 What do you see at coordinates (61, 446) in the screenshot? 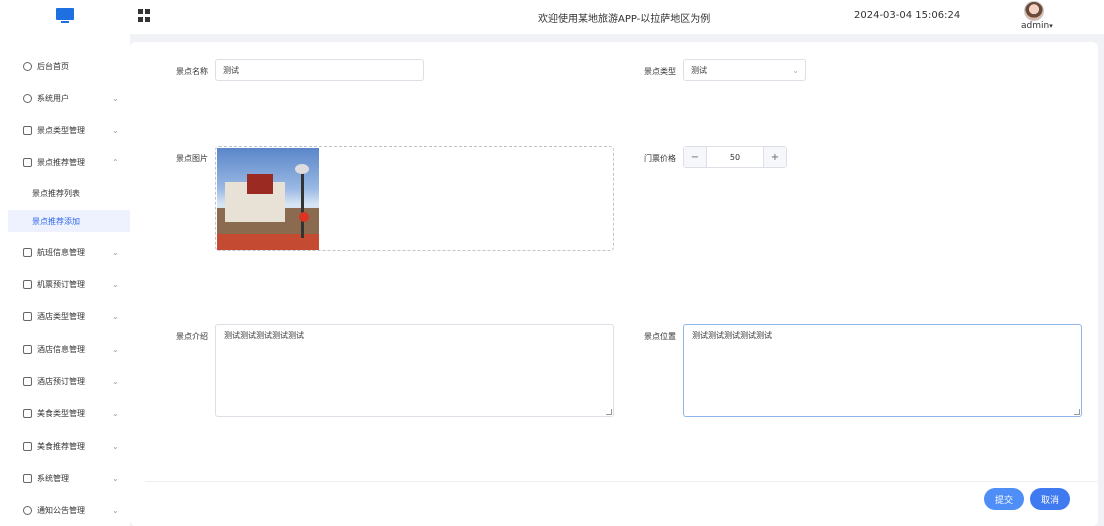
I see `sidebar-item-label: 美食推荐管理` at bounding box center [61, 446].